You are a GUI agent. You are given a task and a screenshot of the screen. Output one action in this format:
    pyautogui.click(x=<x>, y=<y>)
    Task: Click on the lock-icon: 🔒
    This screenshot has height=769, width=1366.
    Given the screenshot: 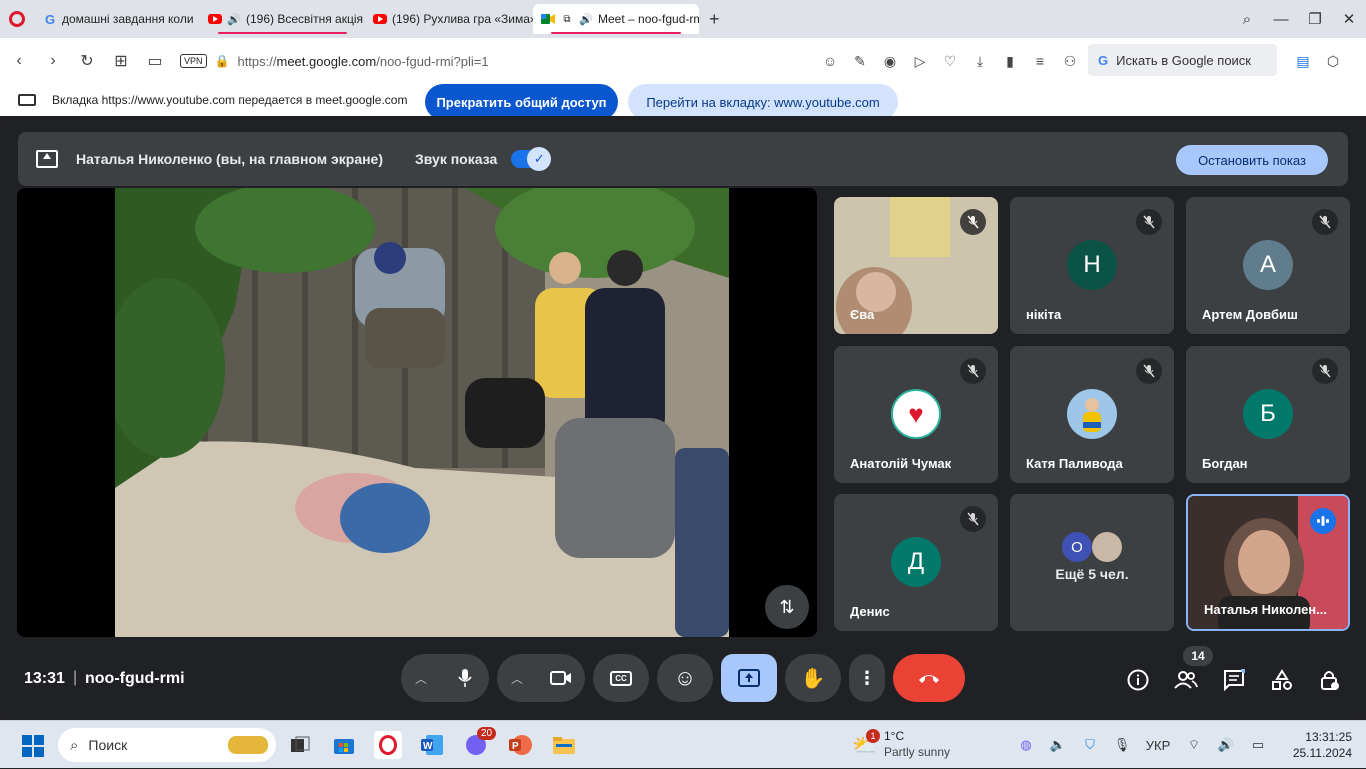 What is the action you would take?
    pyautogui.click(x=222, y=61)
    